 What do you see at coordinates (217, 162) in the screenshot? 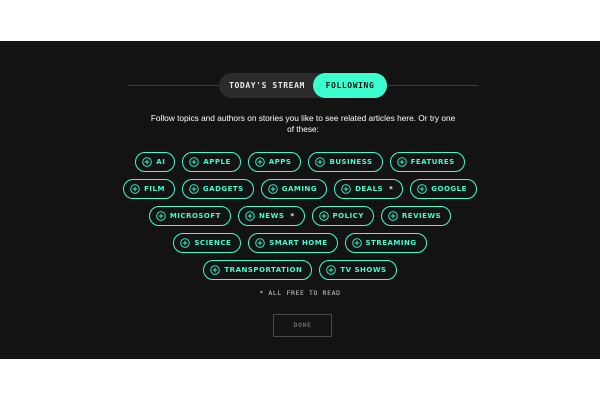
I see `topic-chip-label: APPLE` at bounding box center [217, 162].